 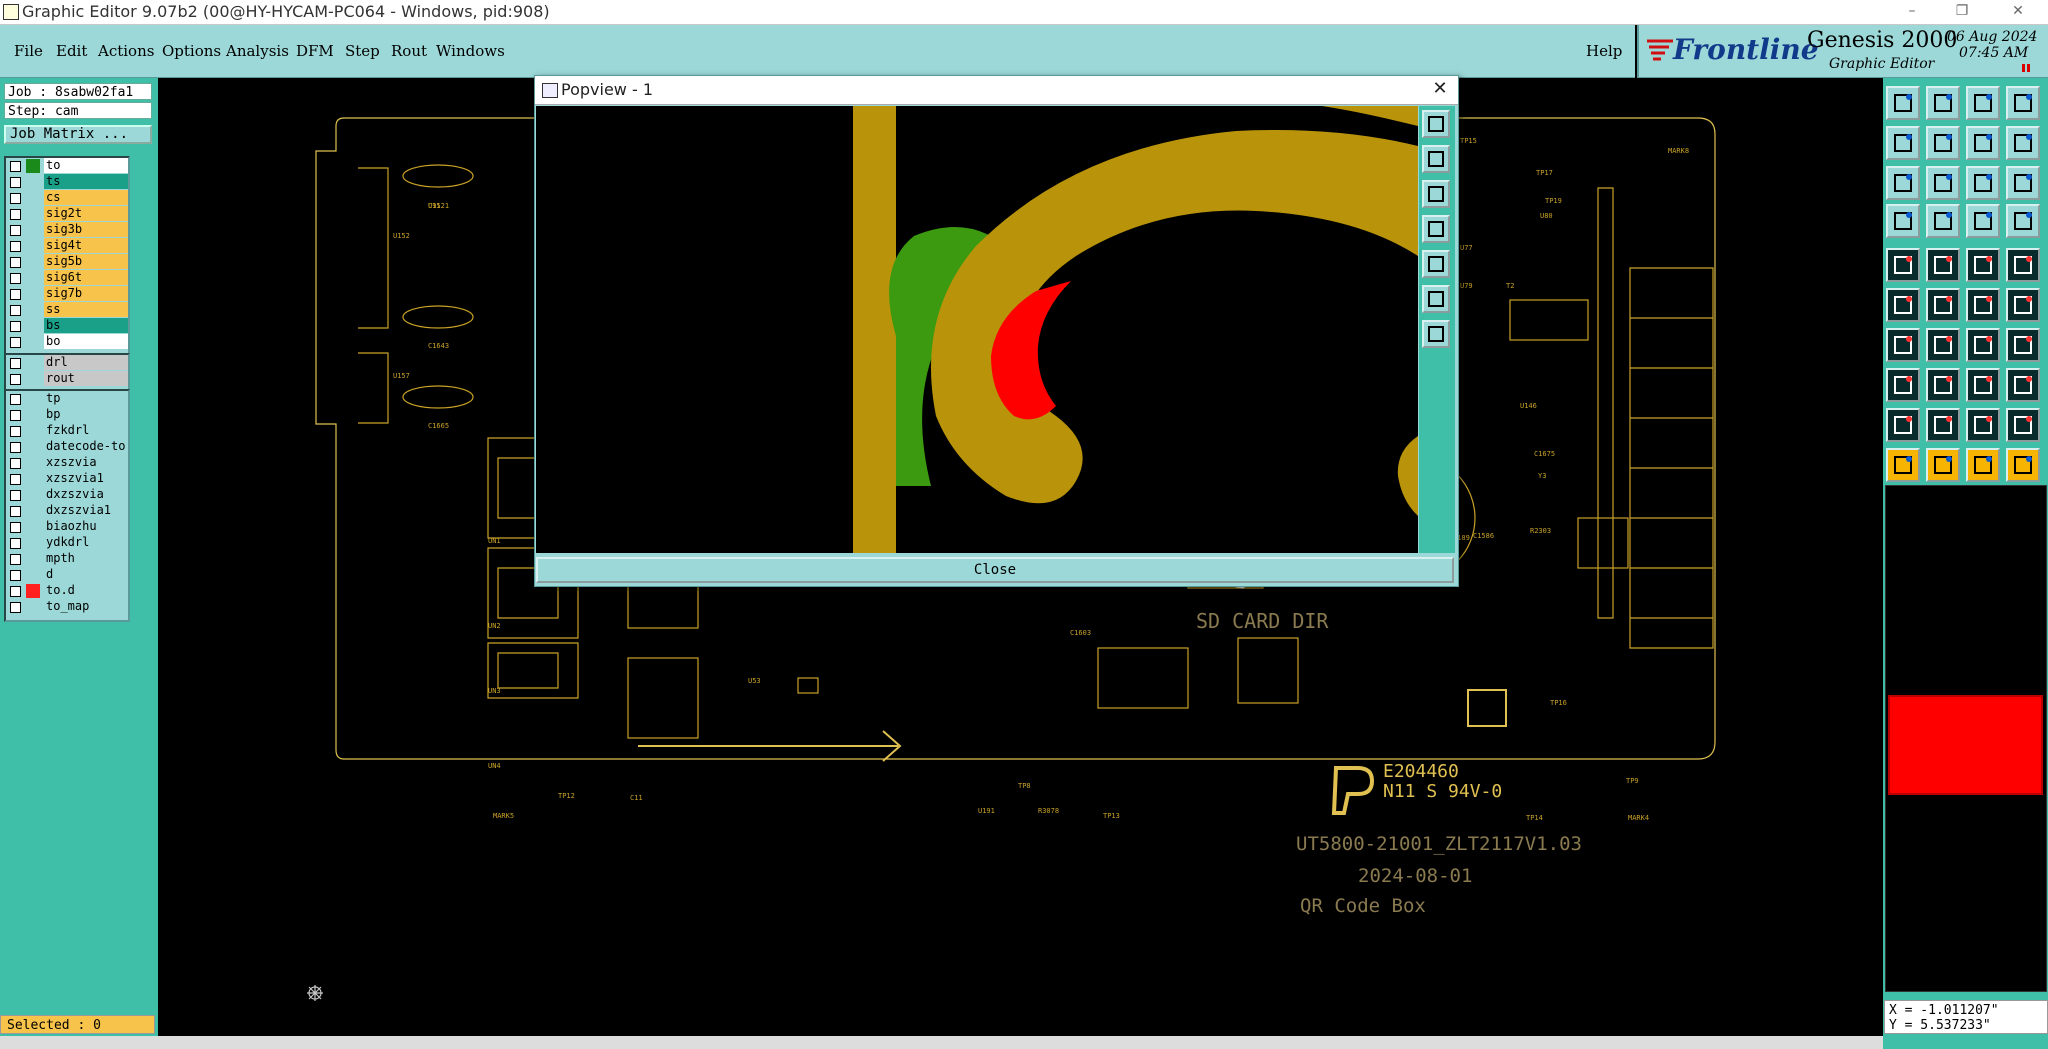 What do you see at coordinates (86, 293) in the screenshot?
I see `layer-name: sig7b` at bounding box center [86, 293].